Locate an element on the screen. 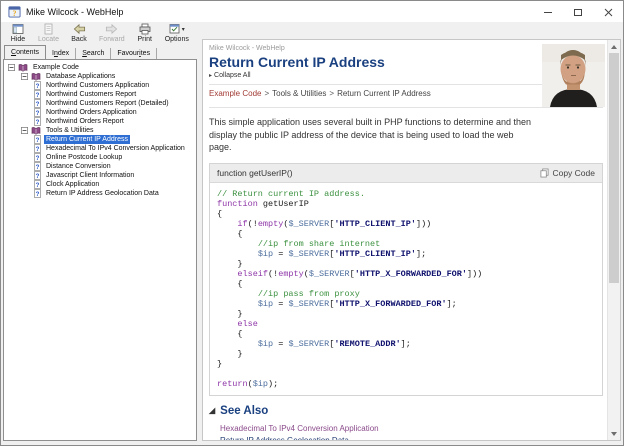 This screenshot has height=446, width=624. tree-item-label: Northwind Orders Report is located at coordinates (85, 121).